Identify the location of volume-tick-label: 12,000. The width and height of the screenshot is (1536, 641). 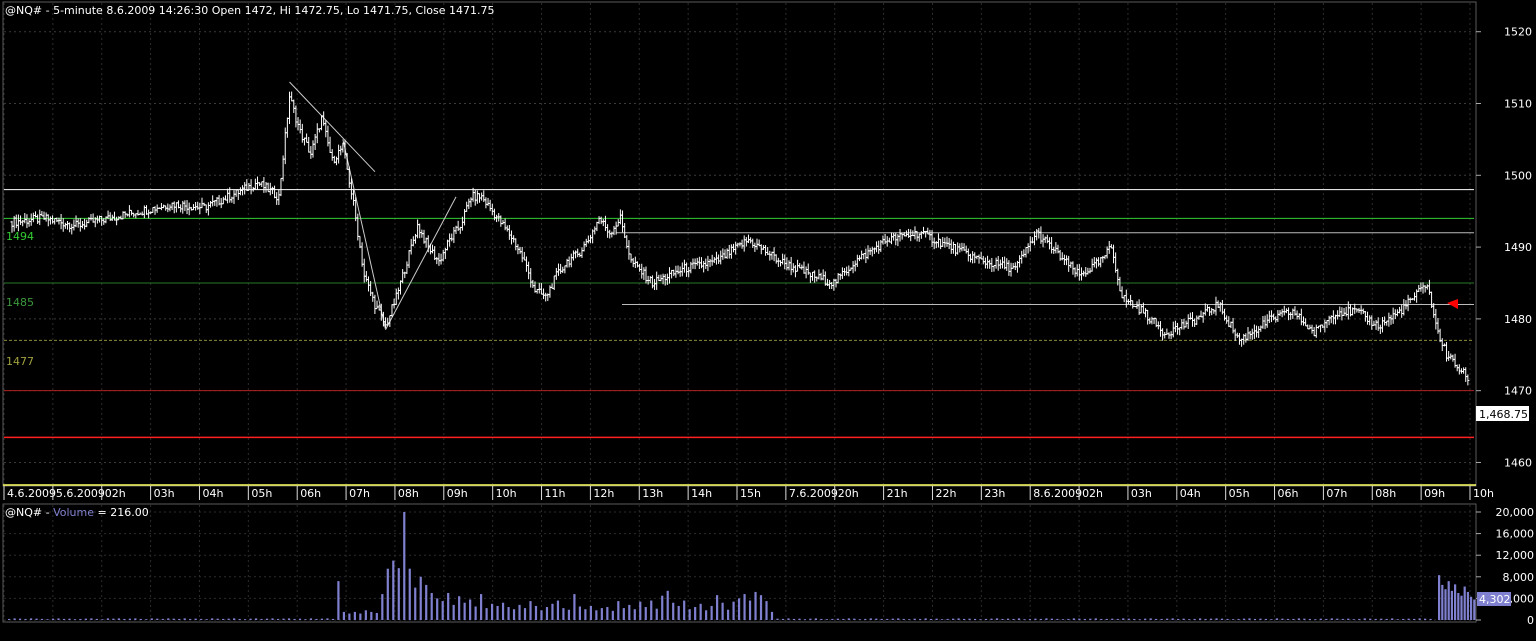
(1515, 555).